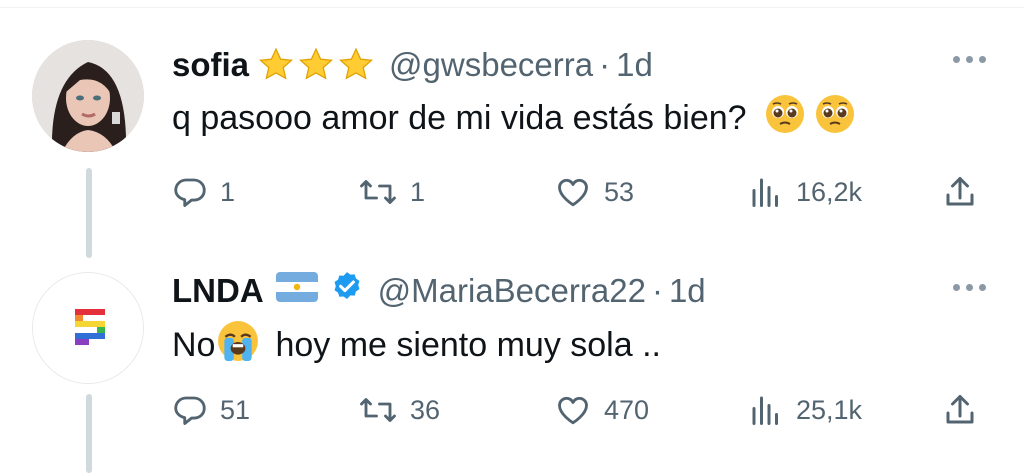  Describe the element at coordinates (218, 291) in the screenshot. I see `display-name: LNDA` at that location.